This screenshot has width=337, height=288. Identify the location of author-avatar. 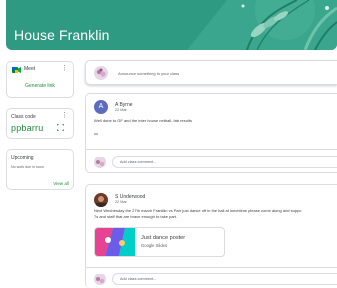
(101, 200).